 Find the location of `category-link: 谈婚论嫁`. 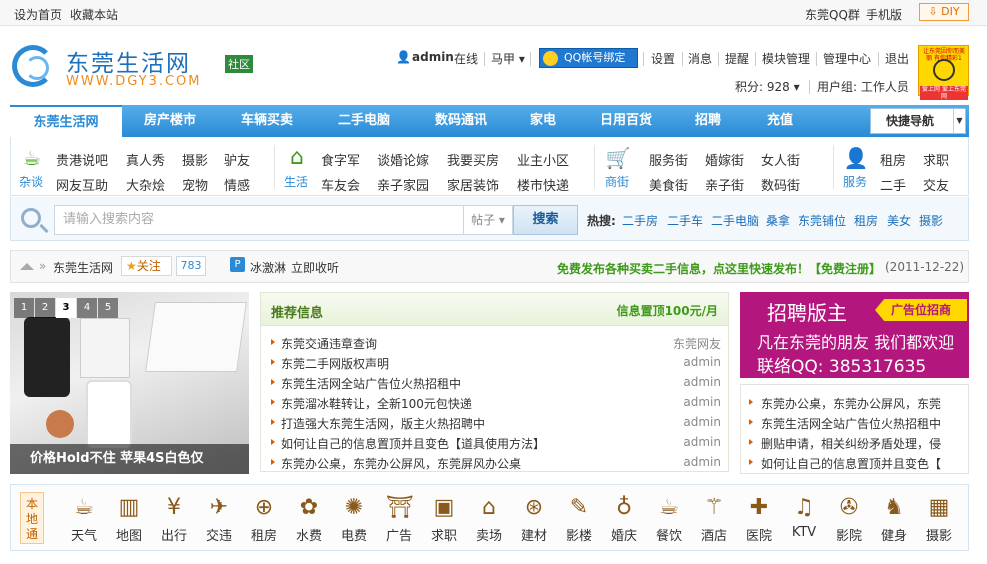

category-link: 谈婚论嫁 is located at coordinates (403, 159).